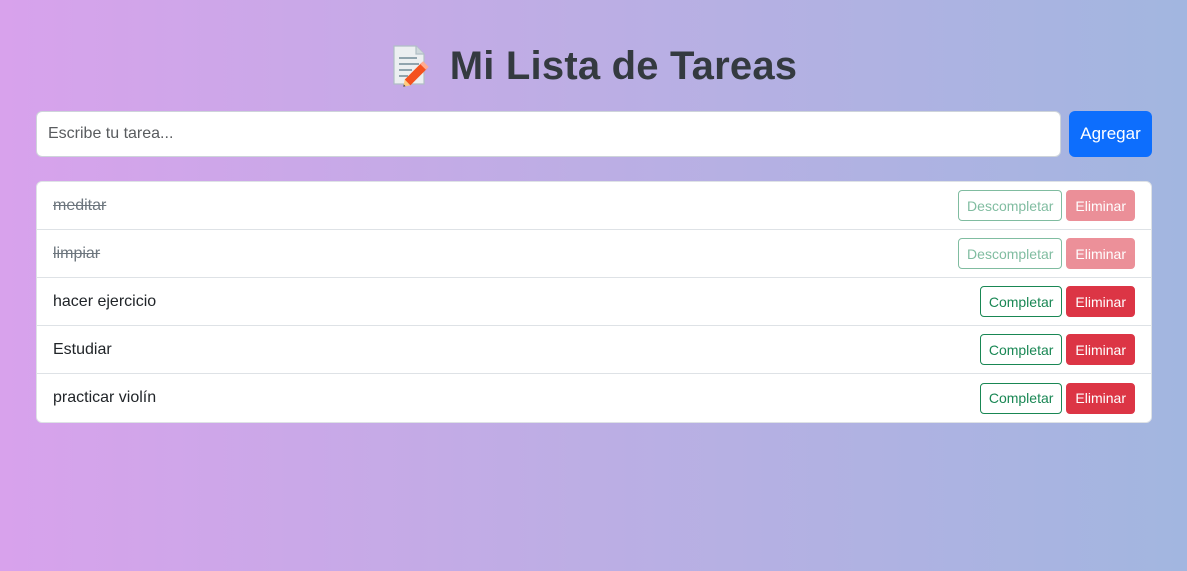 The image size is (1187, 571). Describe the element at coordinates (105, 397) in the screenshot. I see `task-text: practicar violín` at that location.